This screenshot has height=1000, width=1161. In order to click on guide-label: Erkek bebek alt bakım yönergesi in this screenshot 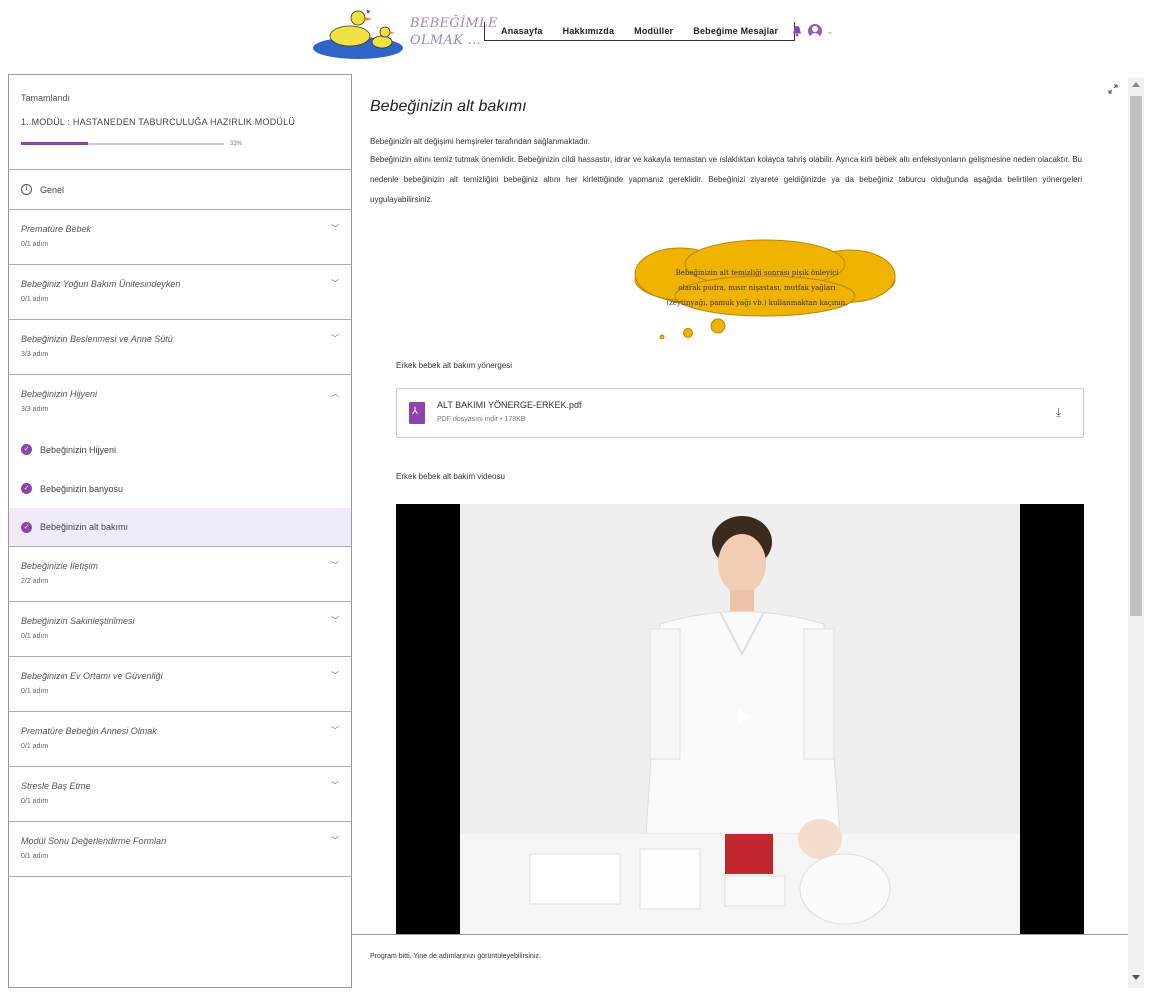, I will do `click(454, 365)`.